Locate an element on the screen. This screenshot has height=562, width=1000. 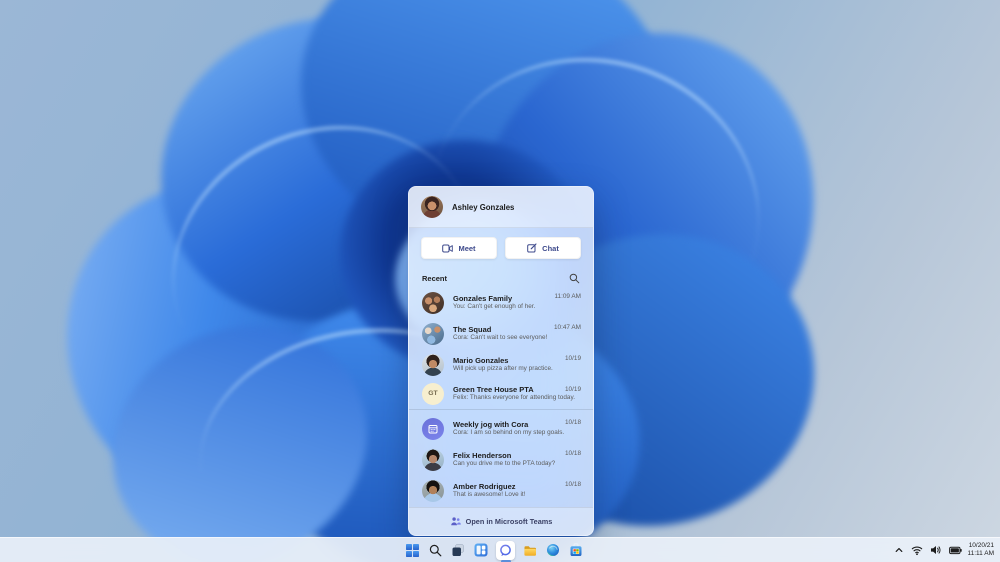
tray-time: 11:11 AM is located at coordinates (981, 553).